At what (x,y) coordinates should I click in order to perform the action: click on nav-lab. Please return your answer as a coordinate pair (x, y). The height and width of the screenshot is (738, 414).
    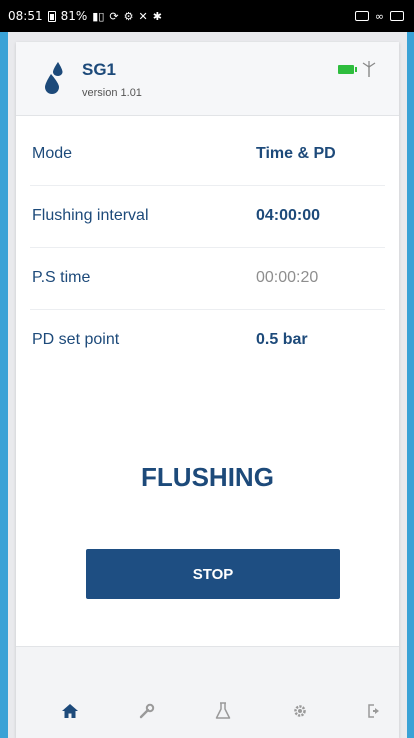
    Looking at the image, I should click on (223, 711).